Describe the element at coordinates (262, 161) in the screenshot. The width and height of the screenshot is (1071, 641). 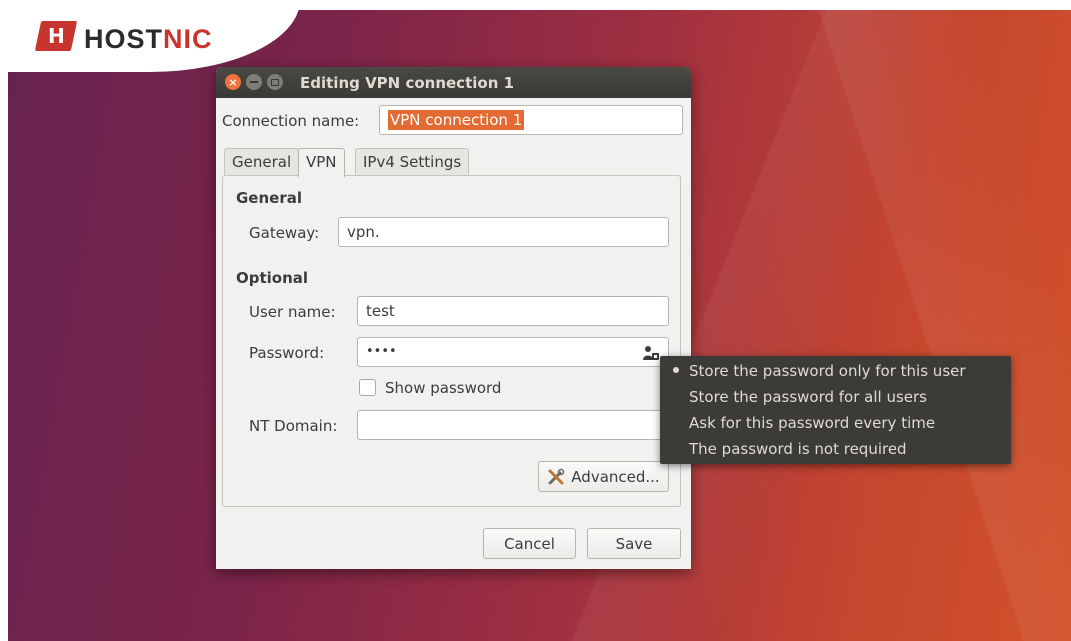
I see `tab-general: General` at that location.